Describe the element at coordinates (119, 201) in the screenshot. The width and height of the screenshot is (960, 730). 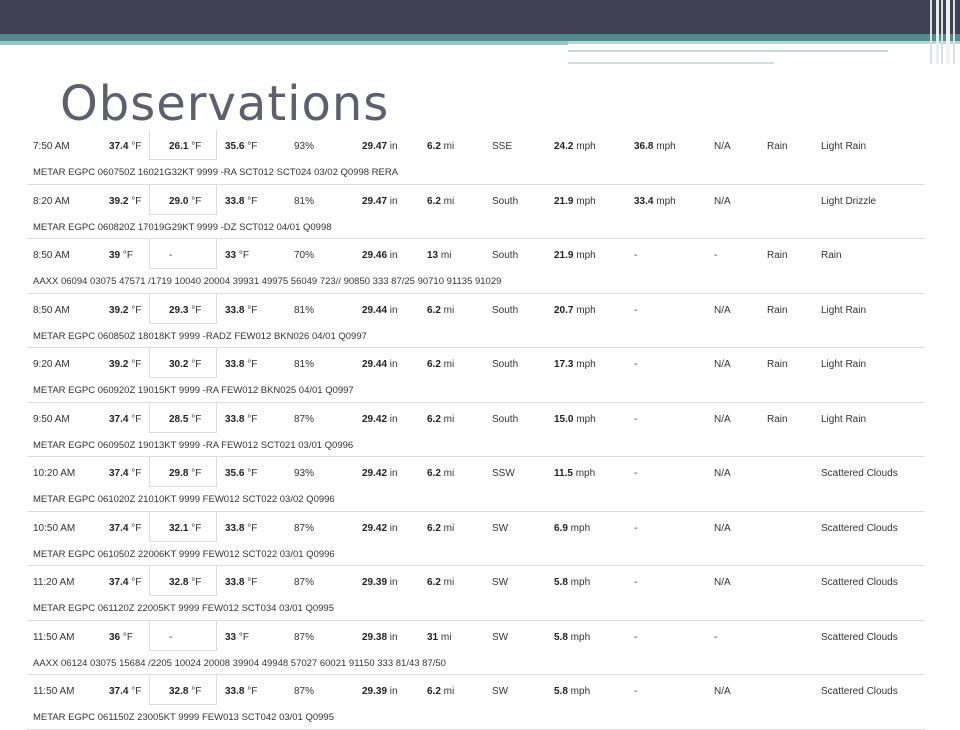
I see `obs-temperature-value: 39.2` at that location.